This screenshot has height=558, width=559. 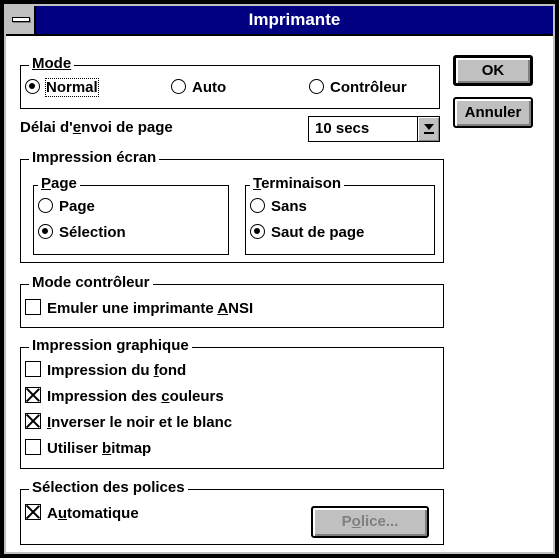 I want to click on mode-group-label: Mode, so click(x=52, y=64).